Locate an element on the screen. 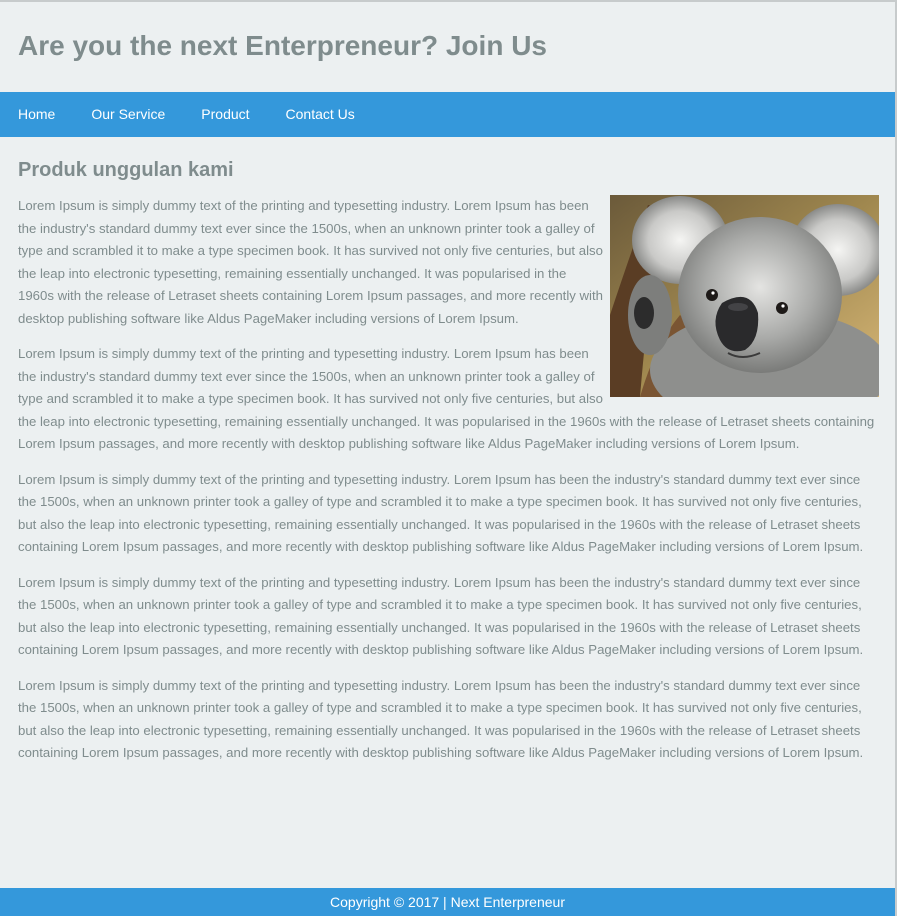  site-footer: Copyright © 2017 | Next Enterpreneur is located at coordinates (447, 902).